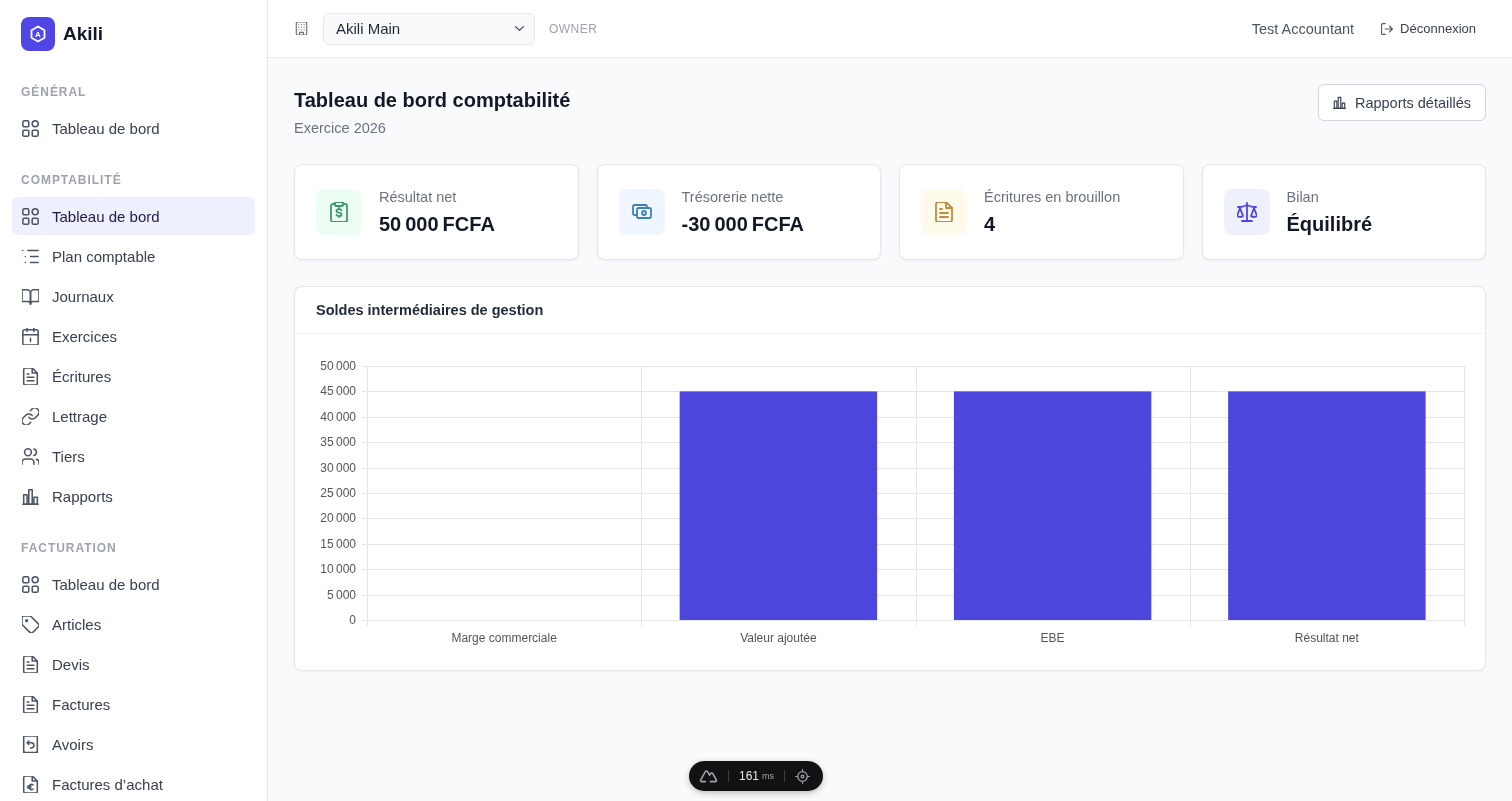 The height and width of the screenshot is (801, 1512). Describe the element at coordinates (340, 128) in the screenshot. I see `page-subtitle: Exercice 2026` at that location.